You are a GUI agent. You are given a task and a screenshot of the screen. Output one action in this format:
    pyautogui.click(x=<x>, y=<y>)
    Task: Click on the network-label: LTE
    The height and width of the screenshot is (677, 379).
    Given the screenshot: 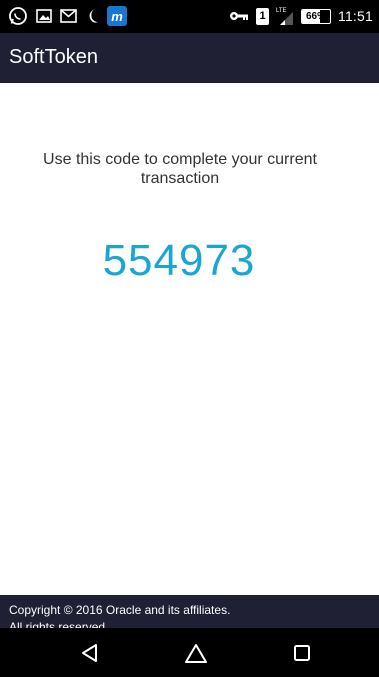 What is the action you would take?
    pyautogui.click(x=281, y=11)
    